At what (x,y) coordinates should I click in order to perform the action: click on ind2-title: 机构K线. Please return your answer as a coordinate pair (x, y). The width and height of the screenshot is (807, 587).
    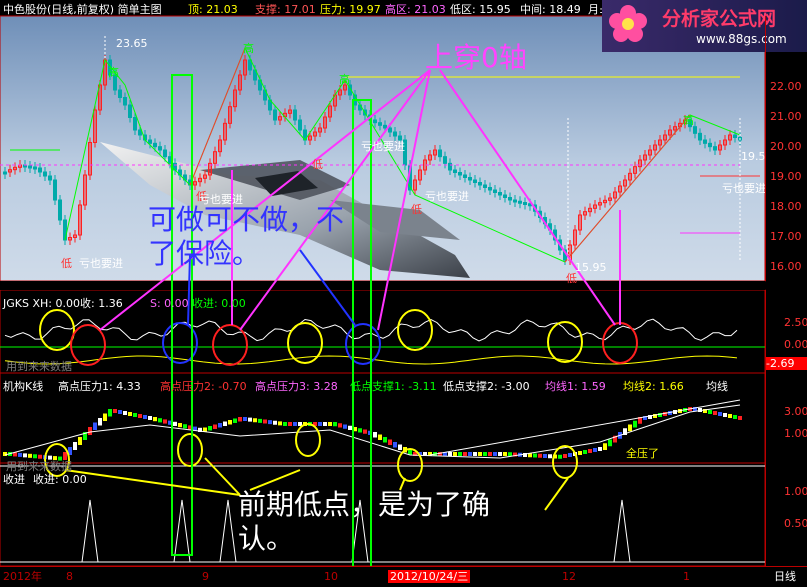
    Looking at the image, I should click on (23, 386).